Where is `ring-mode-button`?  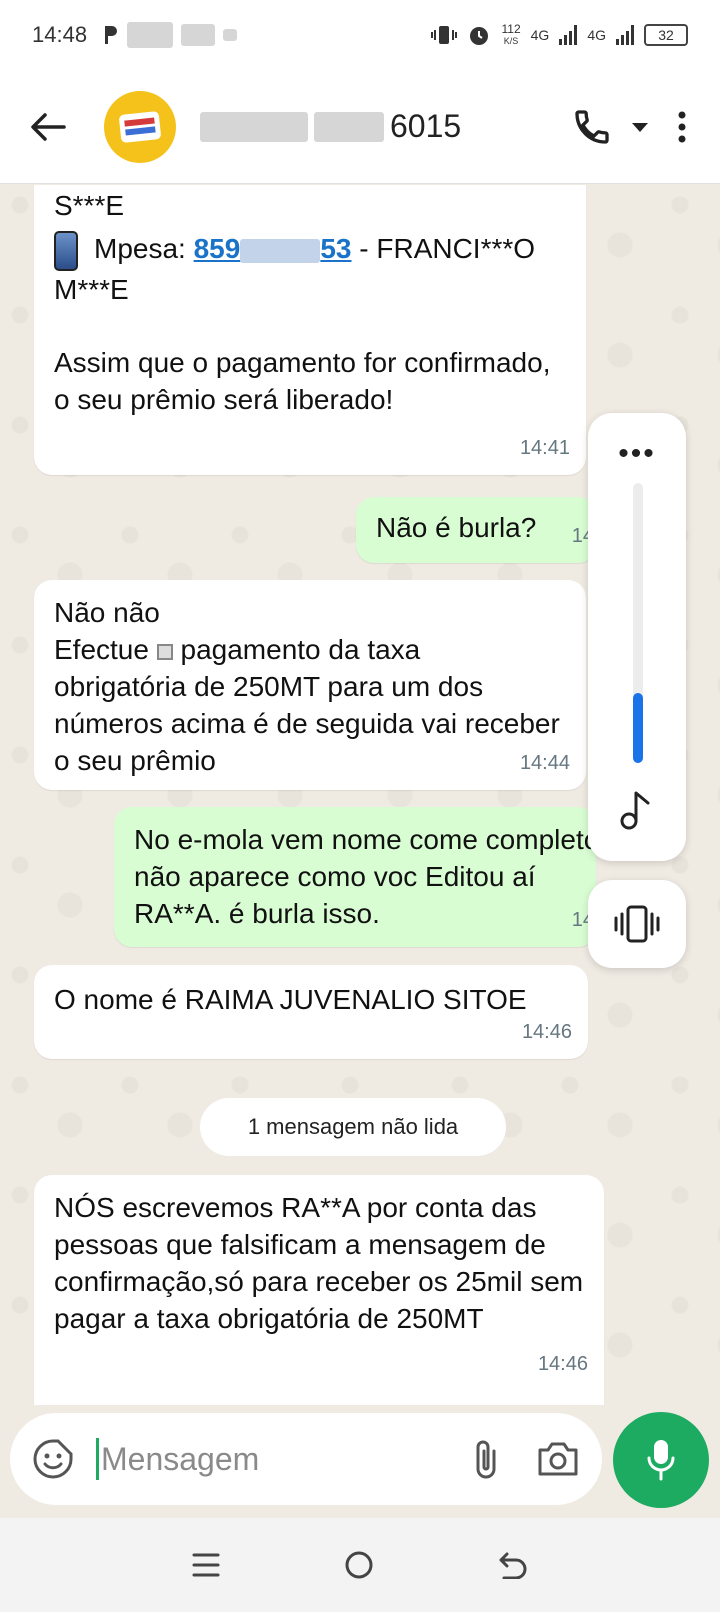
ring-mode-button is located at coordinates (637, 924).